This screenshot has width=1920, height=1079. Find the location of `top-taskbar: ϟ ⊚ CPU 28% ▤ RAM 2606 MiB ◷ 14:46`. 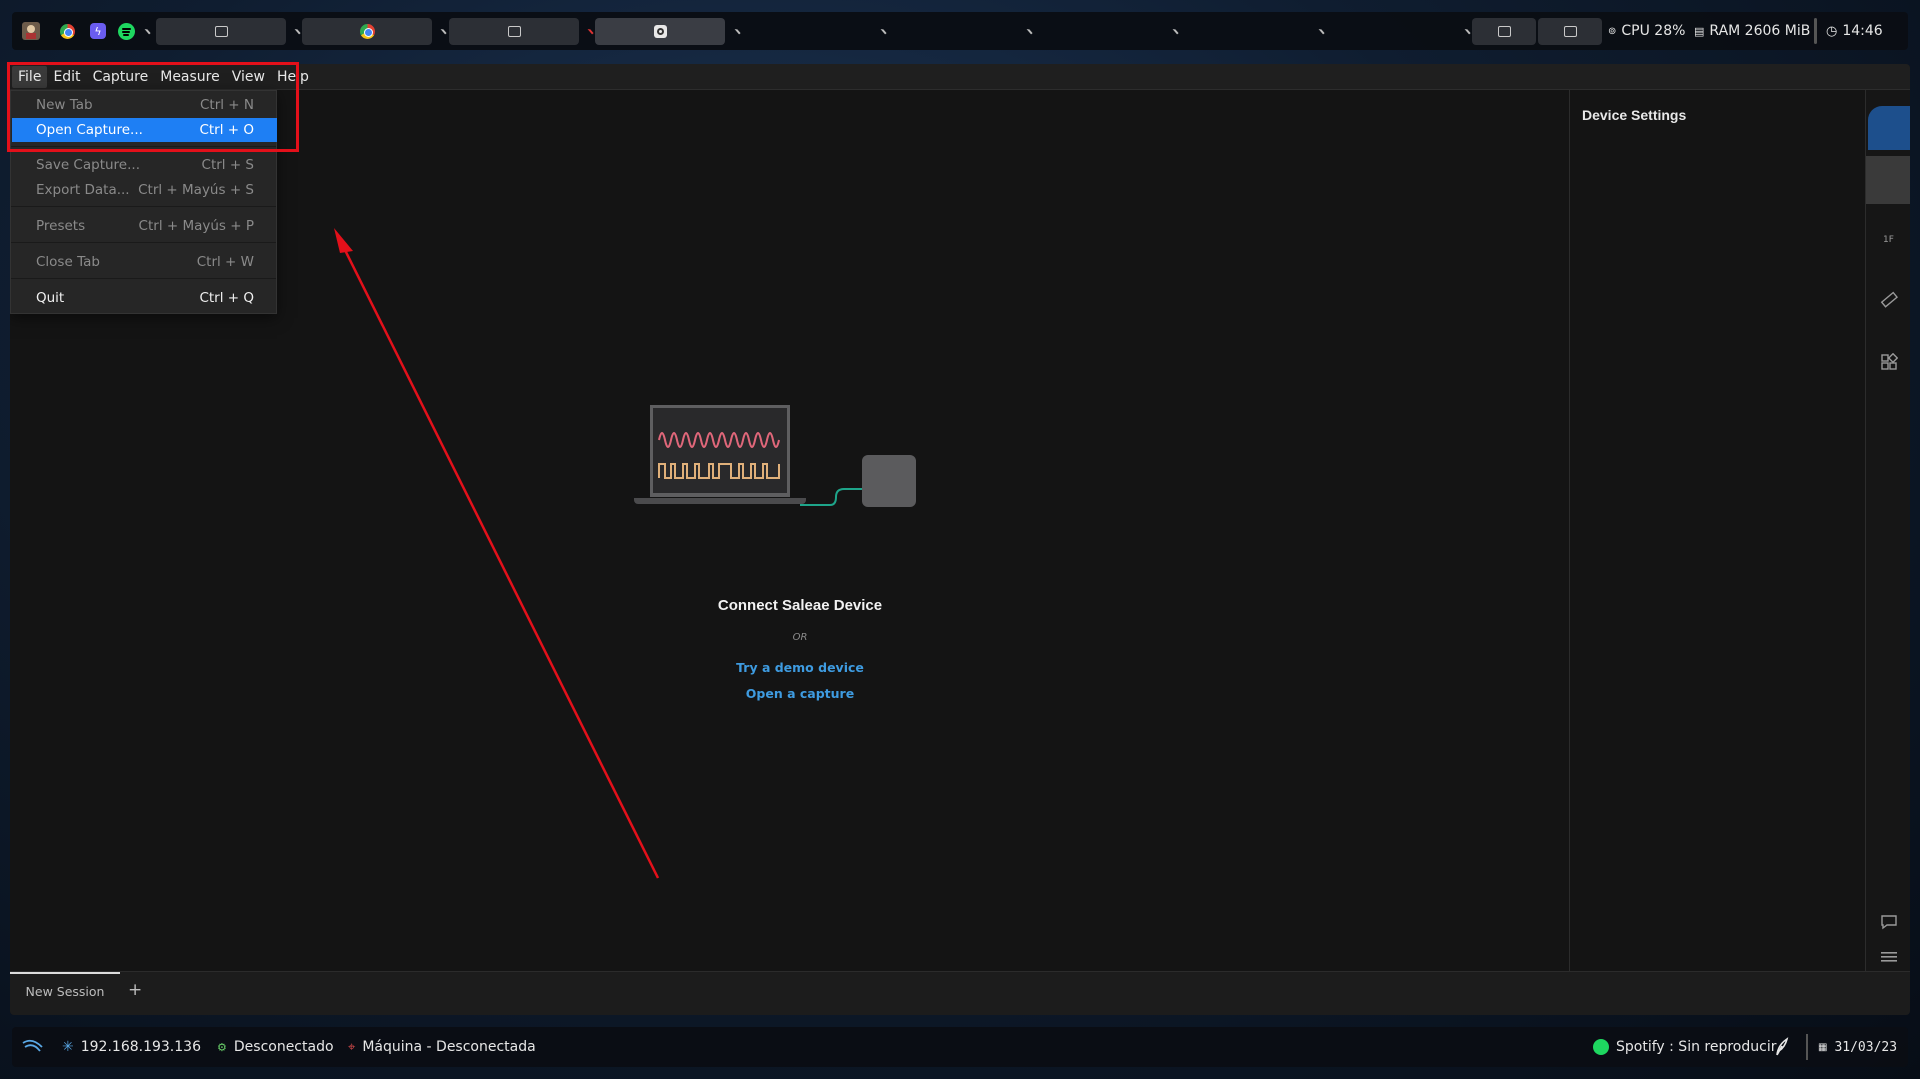

top-taskbar: ϟ ⊚ CPU 28% ▤ RAM 2606 MiB ◷ 14:46 is located at coordinates (960, 31).